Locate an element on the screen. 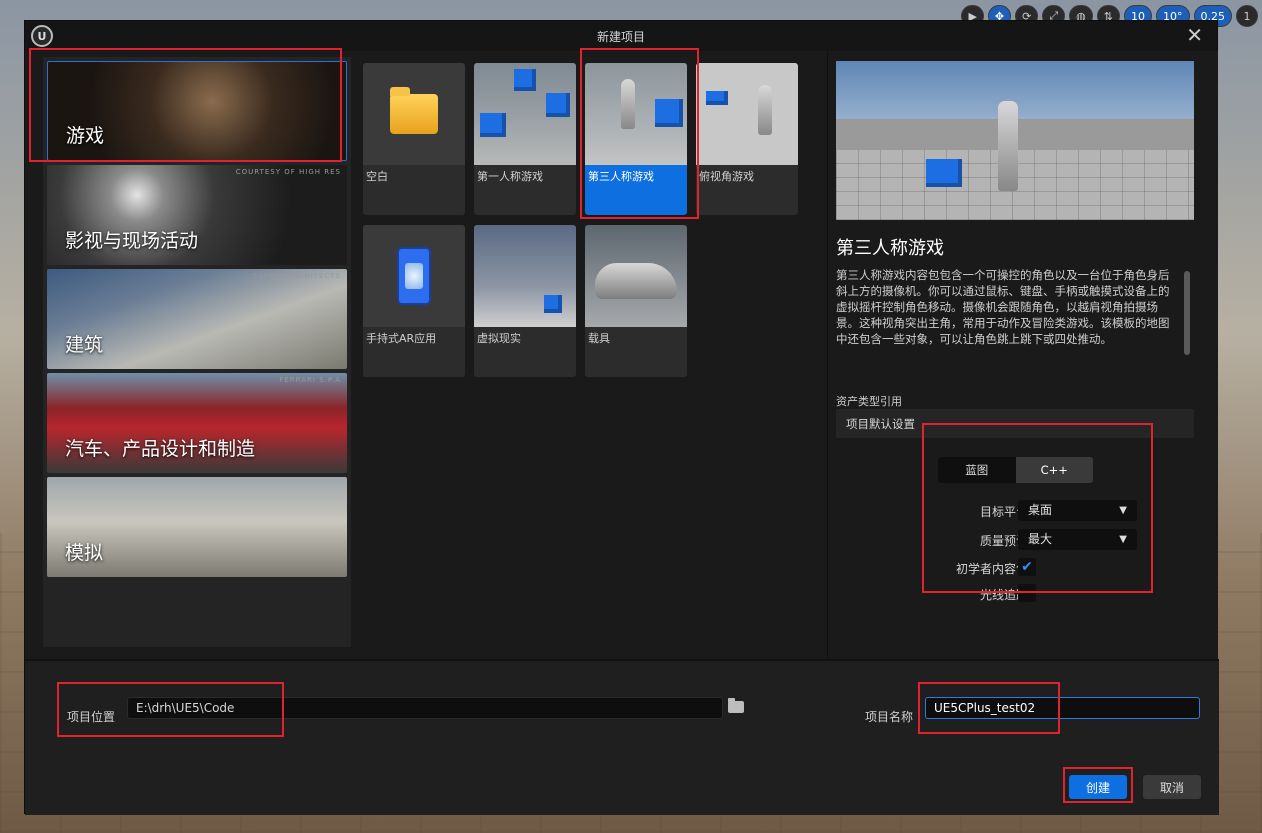 The height and width of the screenshot is (833, 1262). template-handheld-ar: 手持式AR应用 is located at coordinates (414, 301).